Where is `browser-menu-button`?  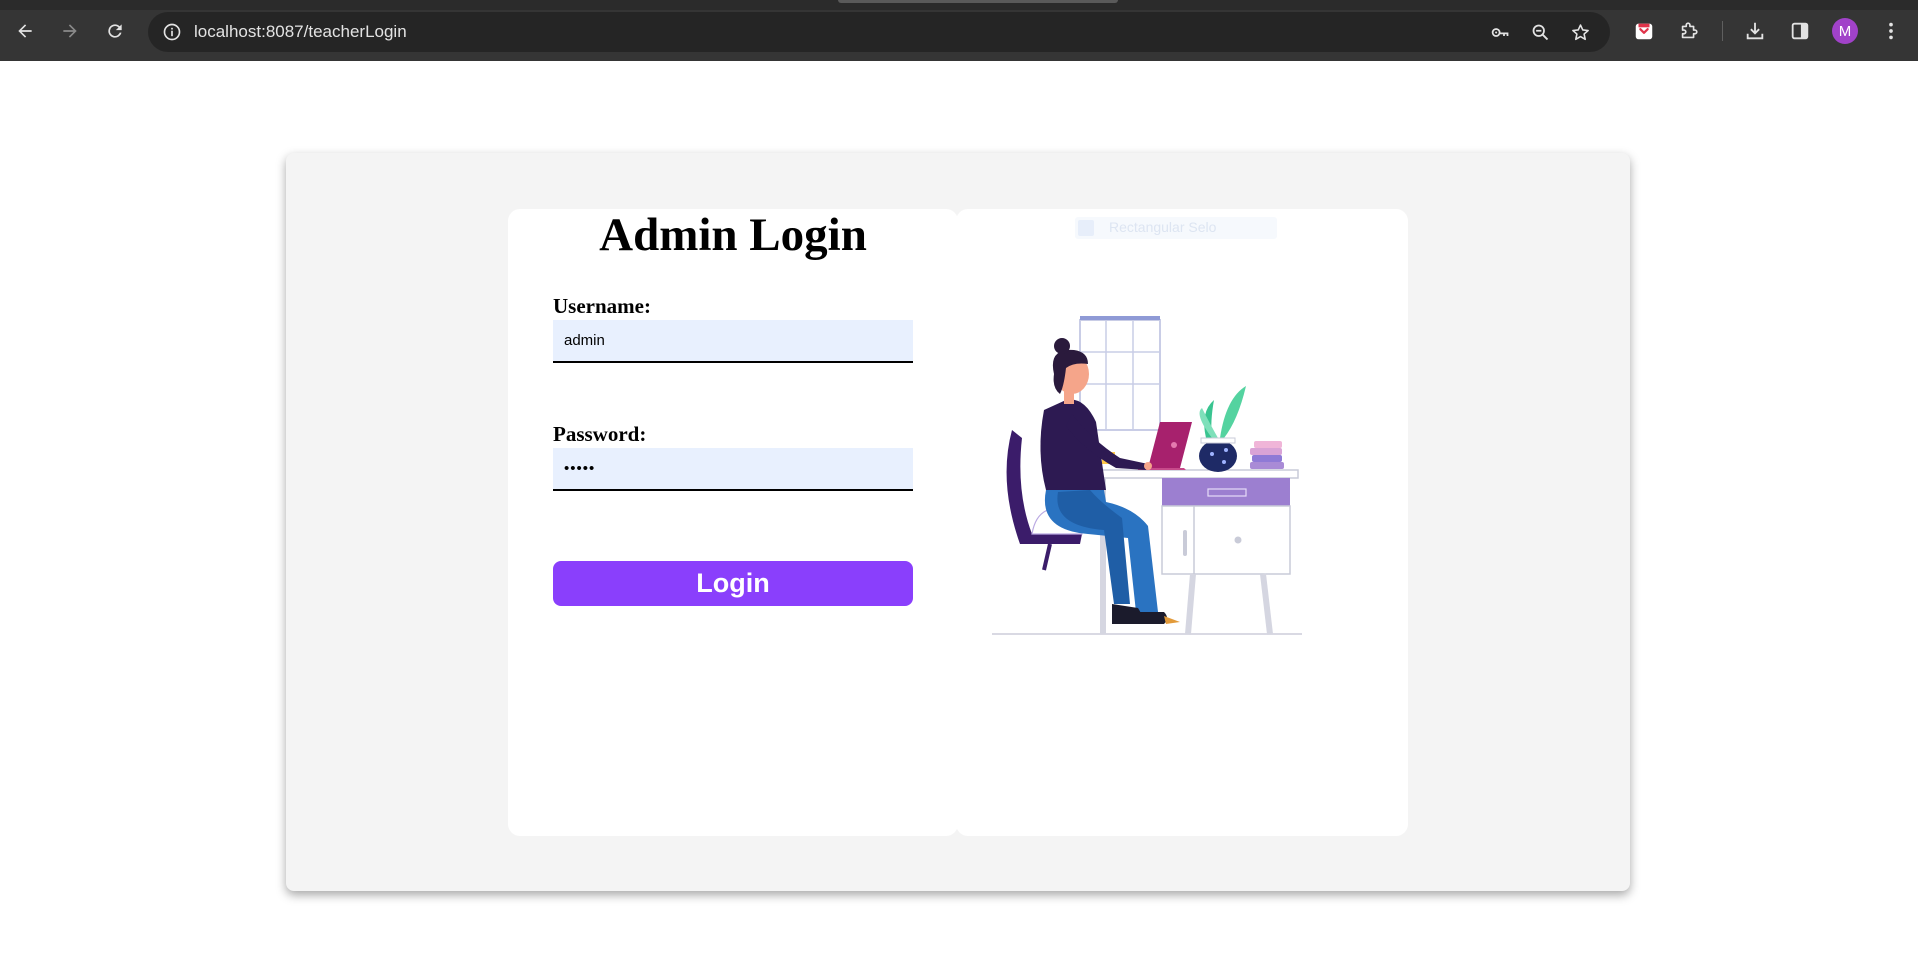
browser-menu-button is located at coordinates (1891, 31).